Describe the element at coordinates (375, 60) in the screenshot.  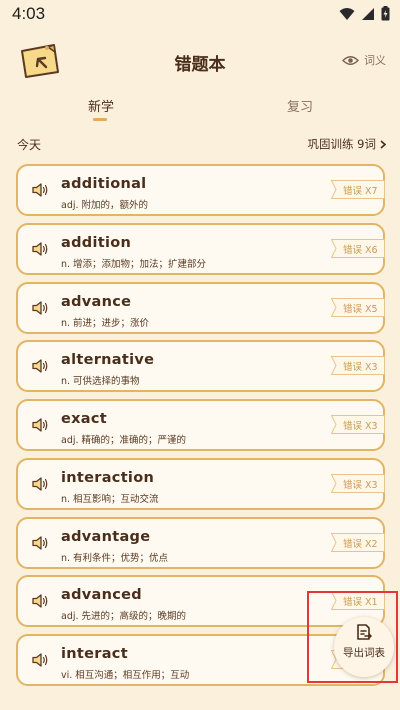
I see `meaning-toggle-label: 词义` at that location.